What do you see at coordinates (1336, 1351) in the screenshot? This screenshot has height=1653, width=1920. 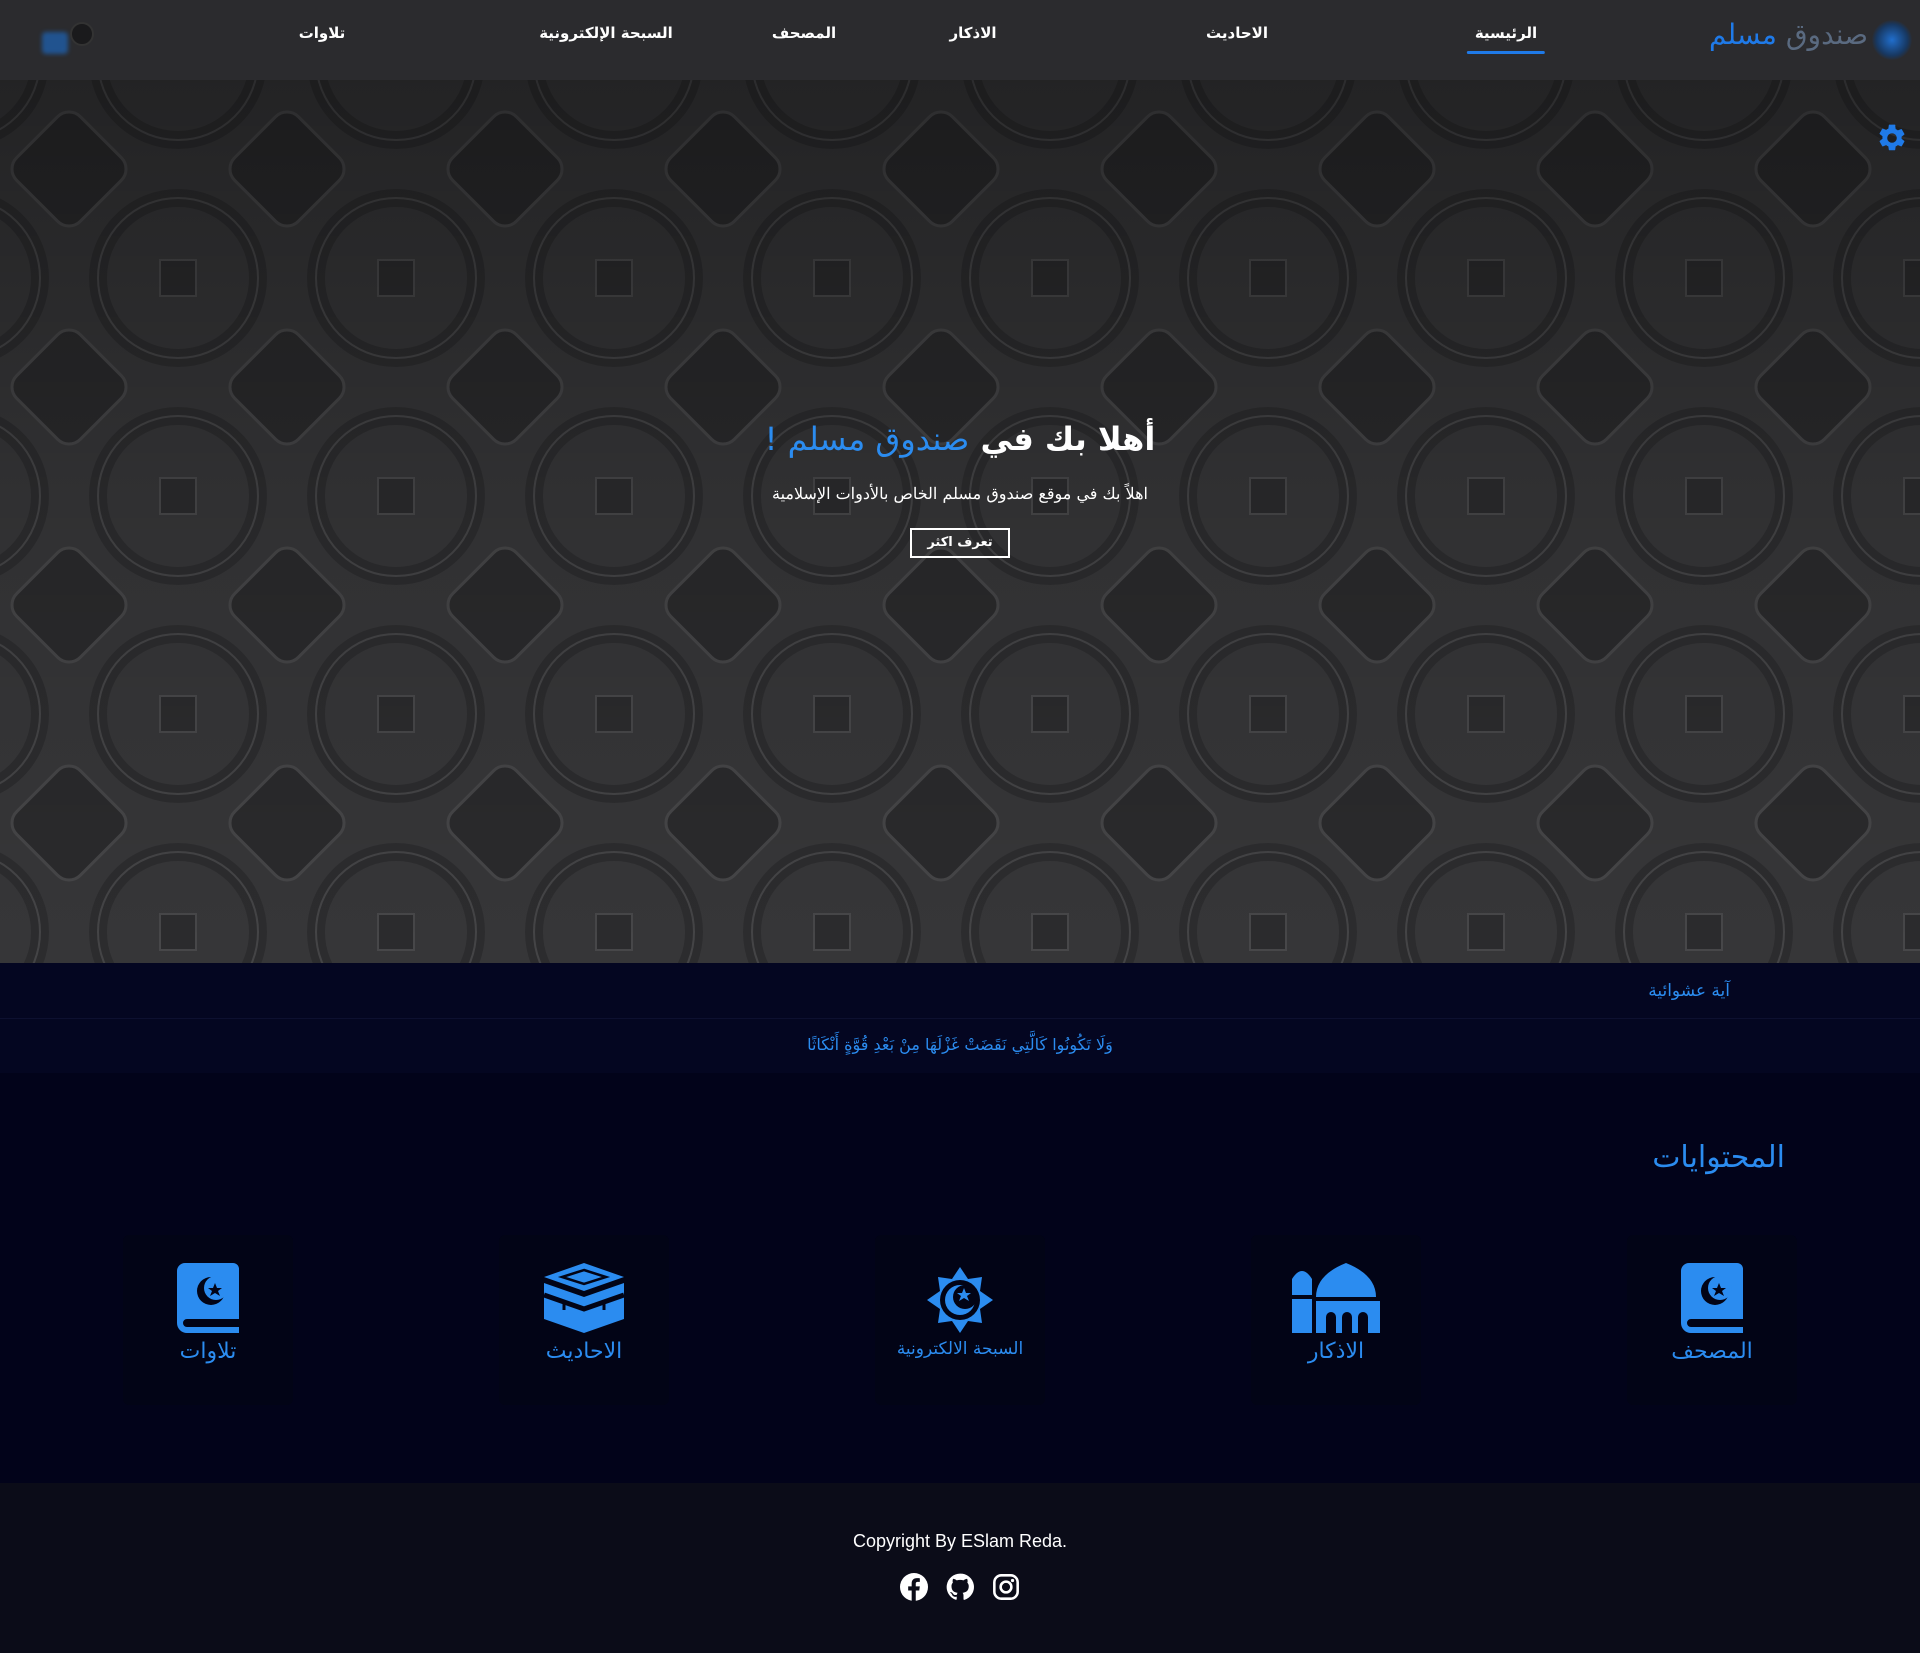 I see `card-adhkar-label: الاذكار` at bounding box center [1336, 1351].